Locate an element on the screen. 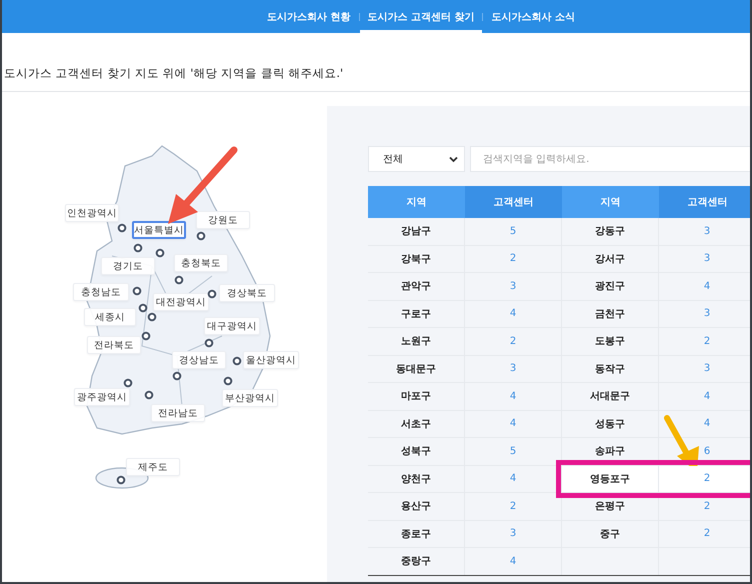  district-name: 송파구 is located at coordinates (610, 451).